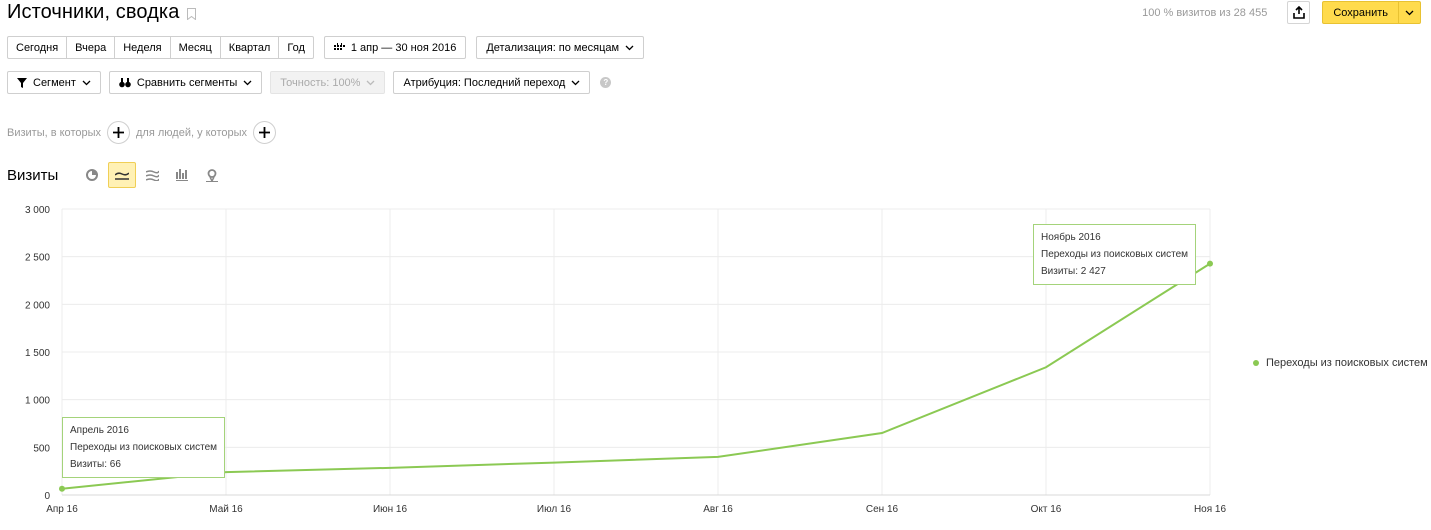  What do you see at coordinates (37, 305) in the screenshot?
I see `y-tick-label: 2 000` at bounding box center [37, 305].